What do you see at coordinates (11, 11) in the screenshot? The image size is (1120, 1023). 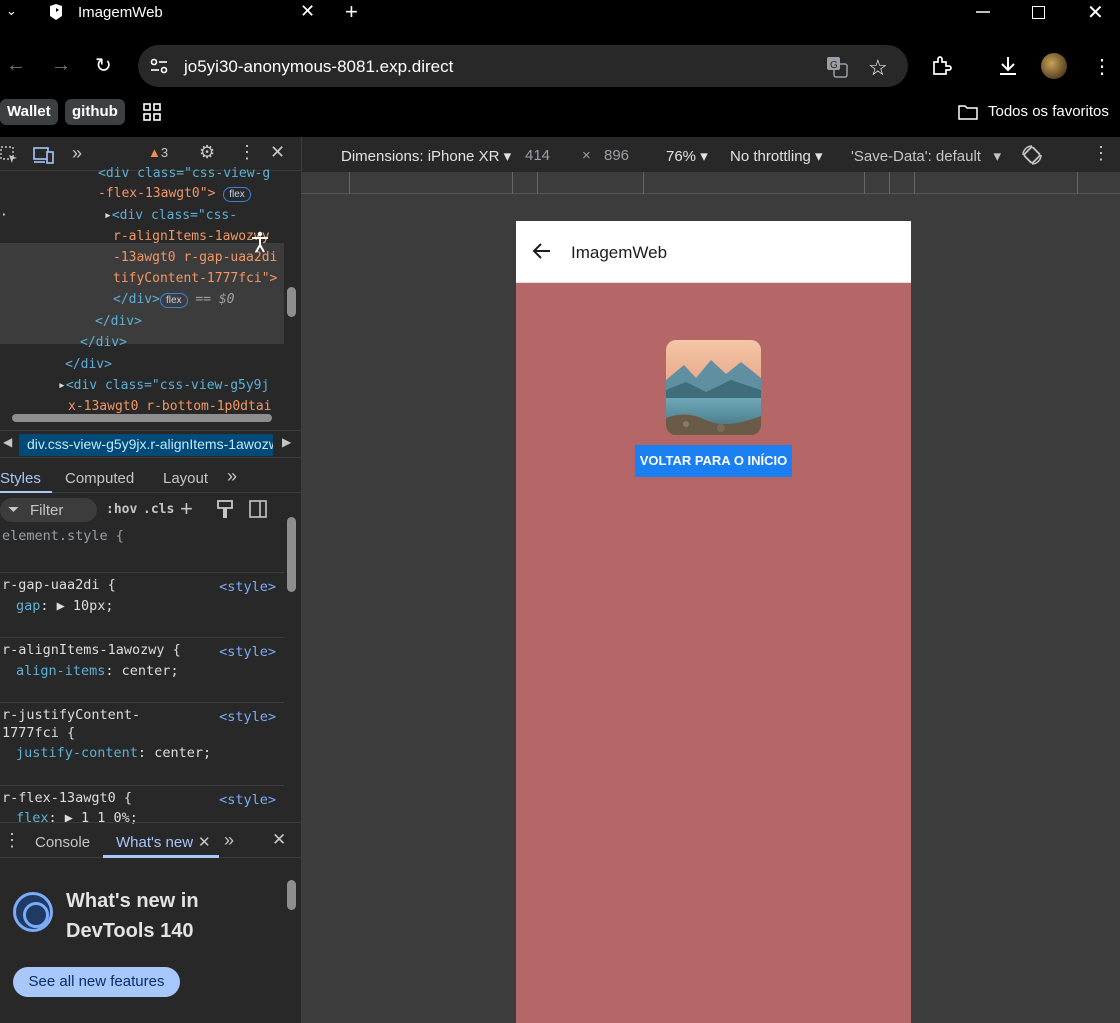 I see `tab-search-icon: ⌄` at bounding box center [11, 11].